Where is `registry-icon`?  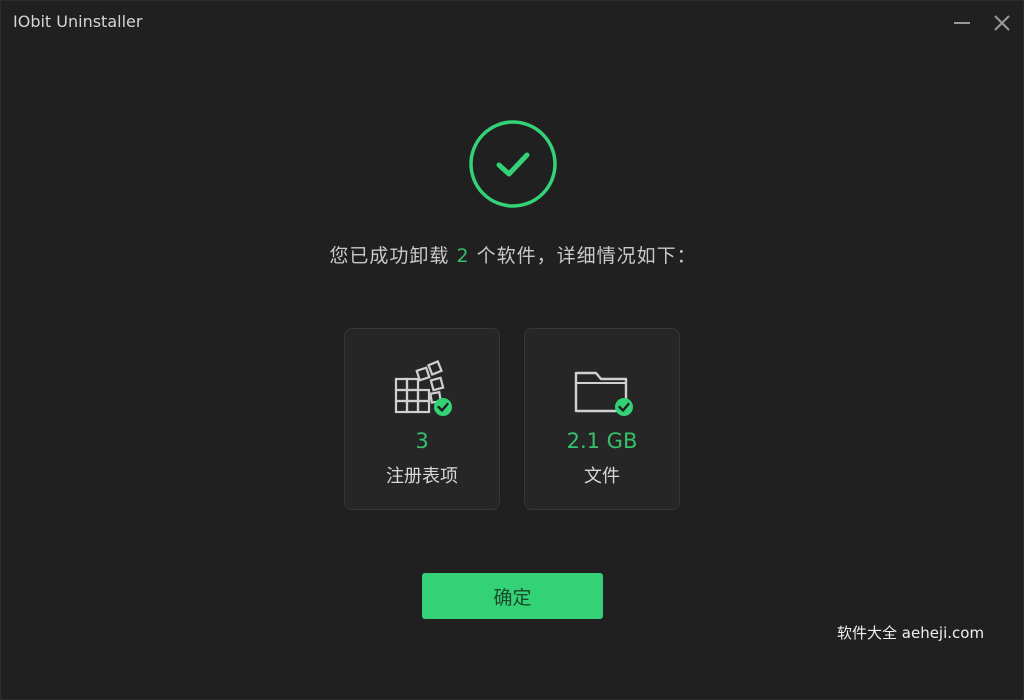
registry-icon is located at coordinates (423, 388).